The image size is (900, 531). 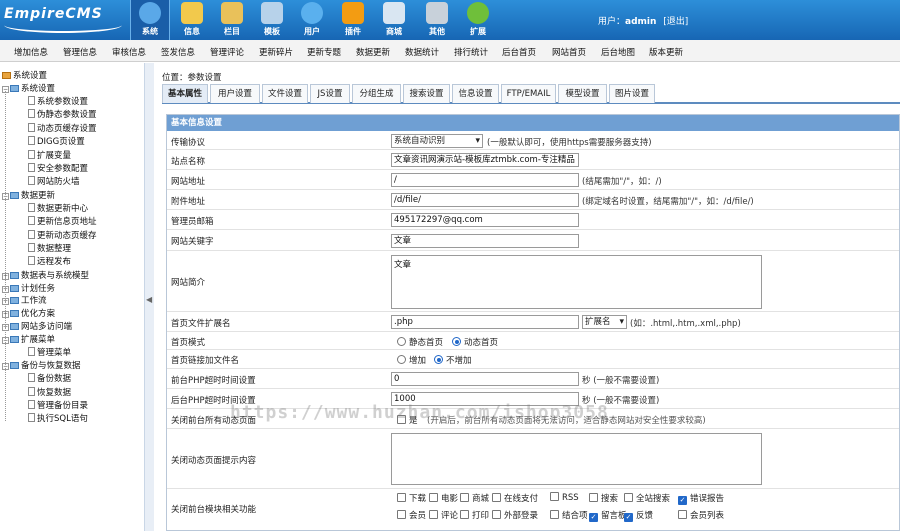 What do you see at coordinates (28, 288) in the screenshot?
I see `tree-group-g2: + 计划任务` at bounding box center [28, 288].